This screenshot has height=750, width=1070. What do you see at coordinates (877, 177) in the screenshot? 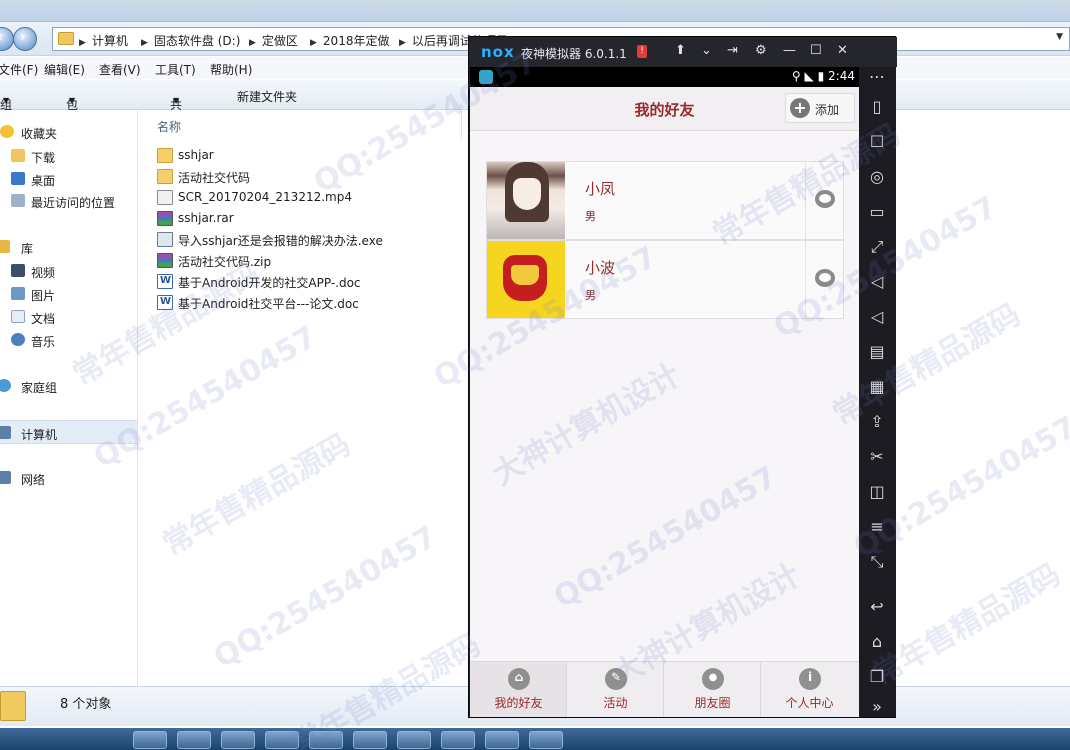
I see `location-icon: ◎` at bounding box center [877, 177].